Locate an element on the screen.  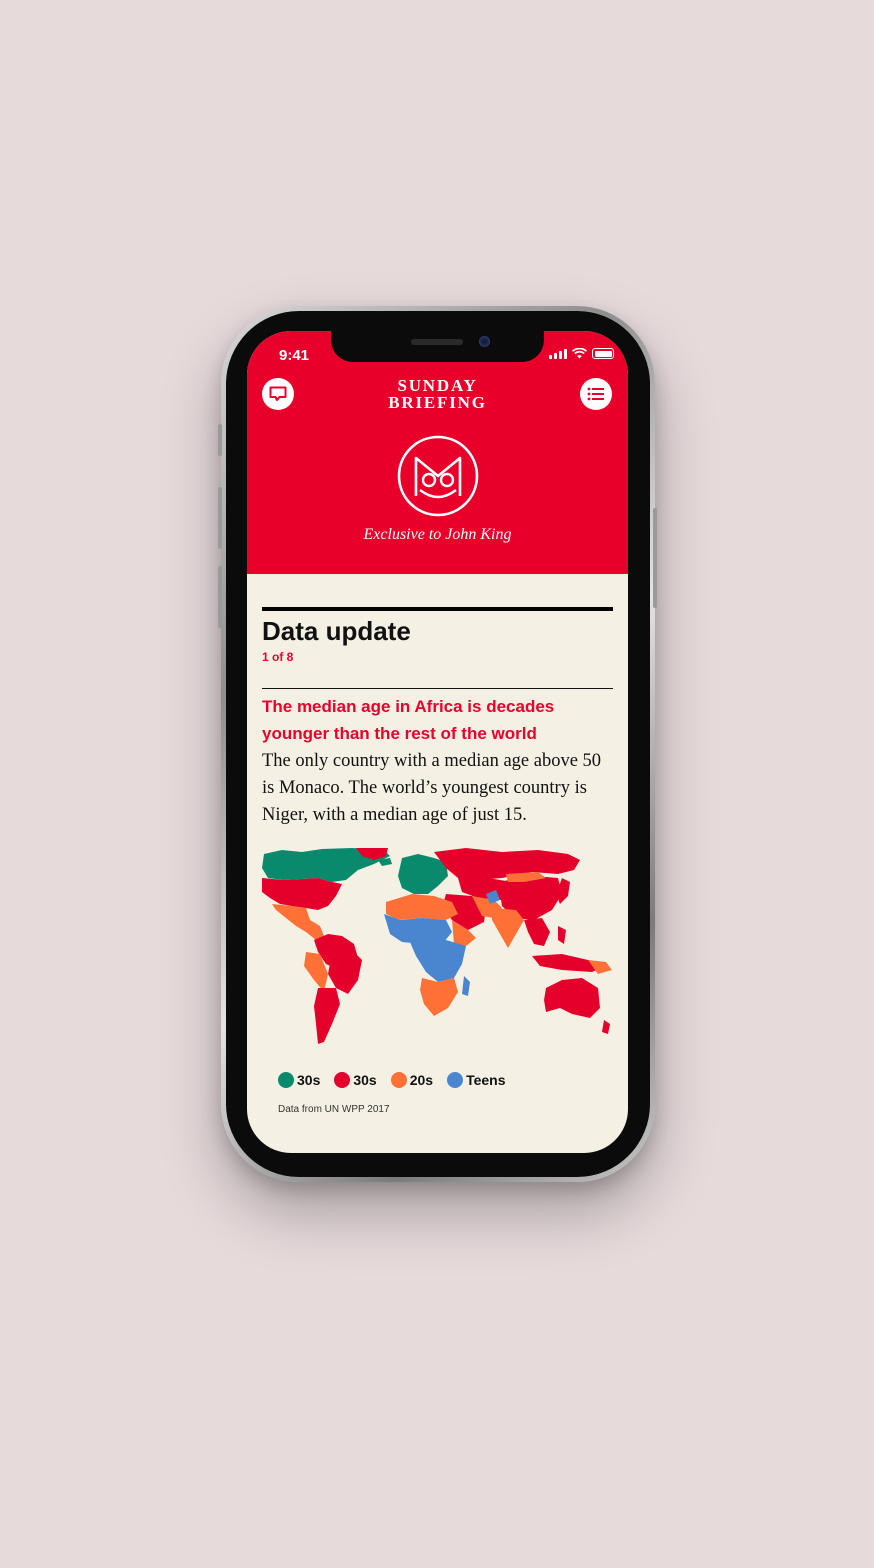
page-counter: 1 of 8 is located at coordinates (278, 657).